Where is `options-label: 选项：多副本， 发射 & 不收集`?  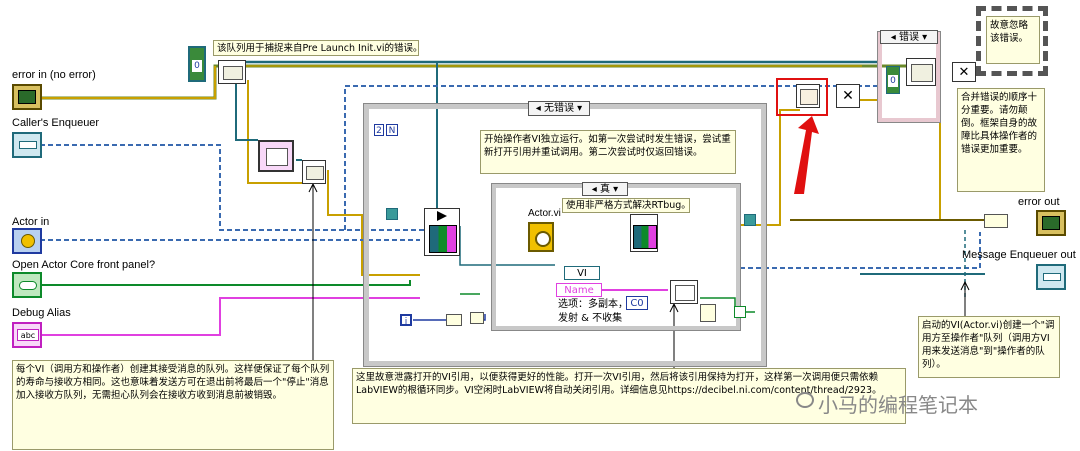
options-label: 选项：多副本， 发射 & 不收集 is located at coordinates (593, 311).